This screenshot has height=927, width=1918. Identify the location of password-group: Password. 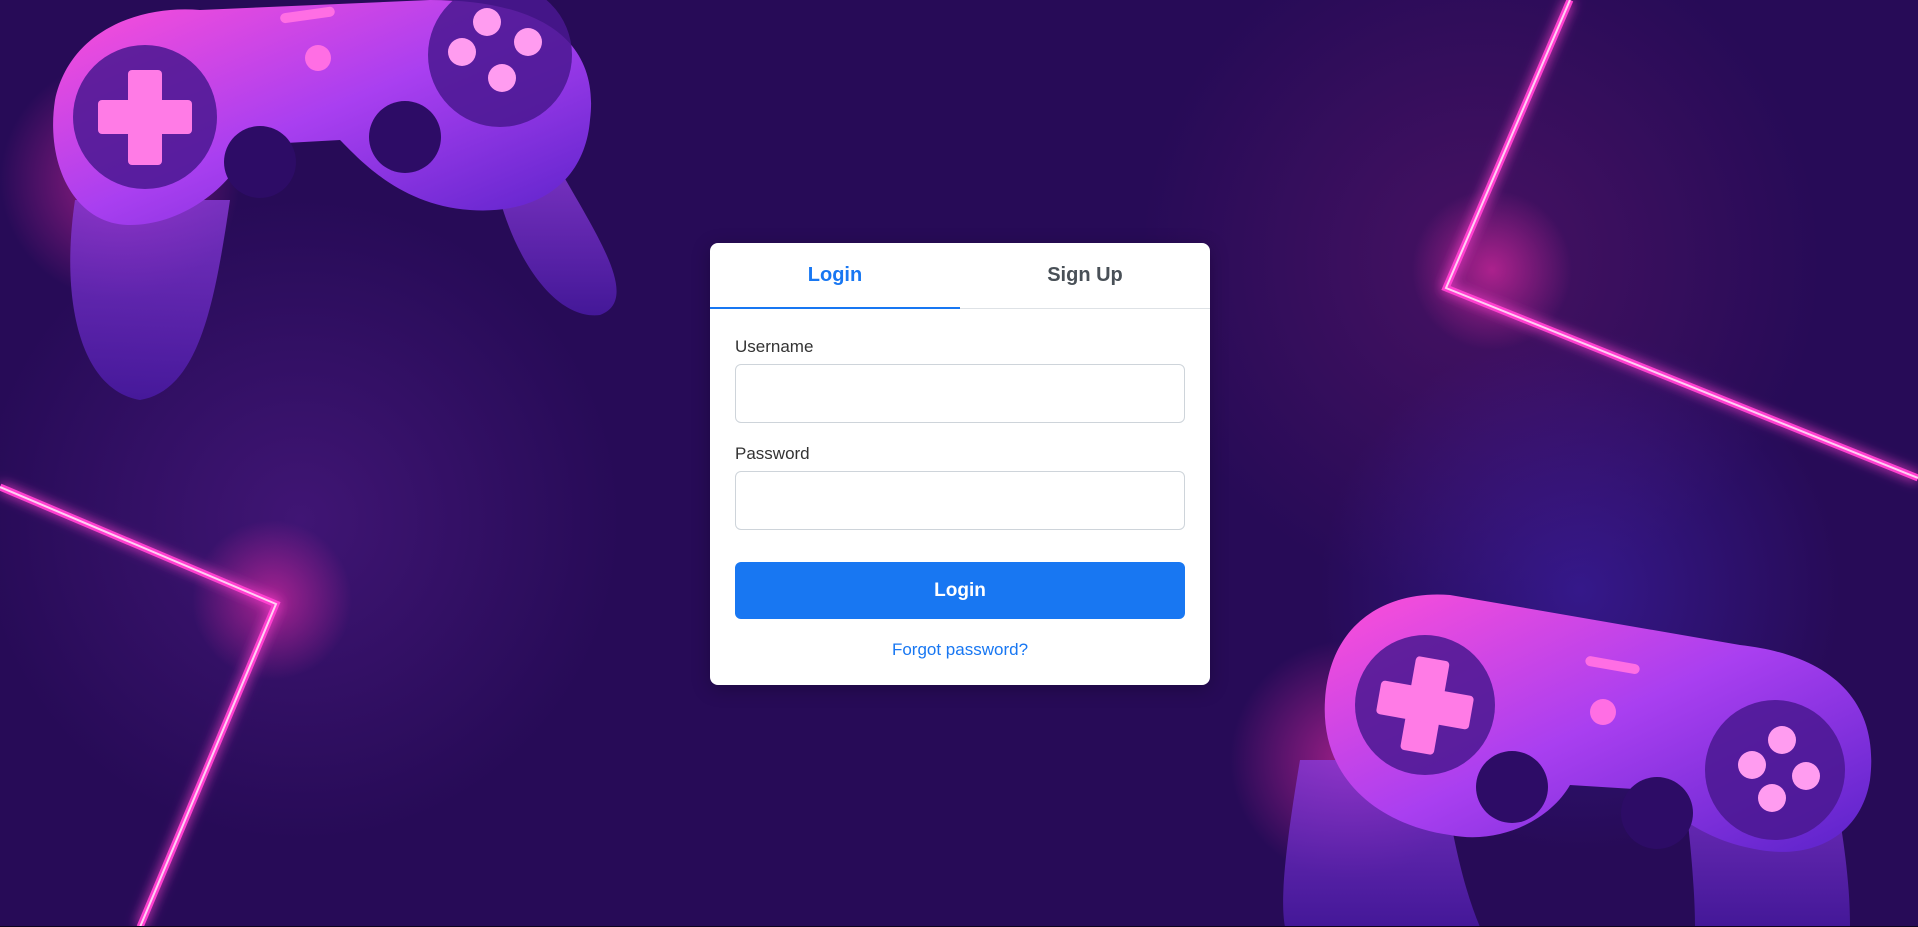
(960, 487).